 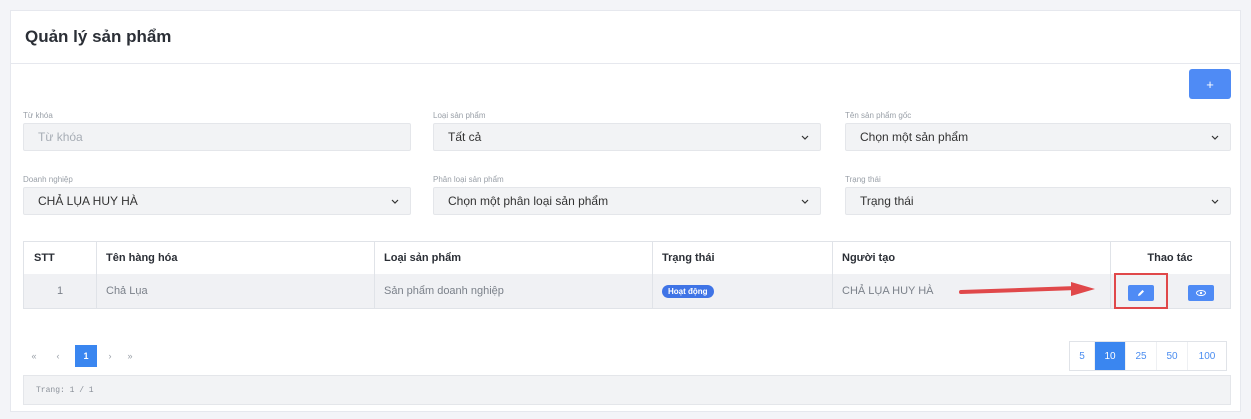 I want to click on status-select: Trạng thái, so click(x=1038, y=201).